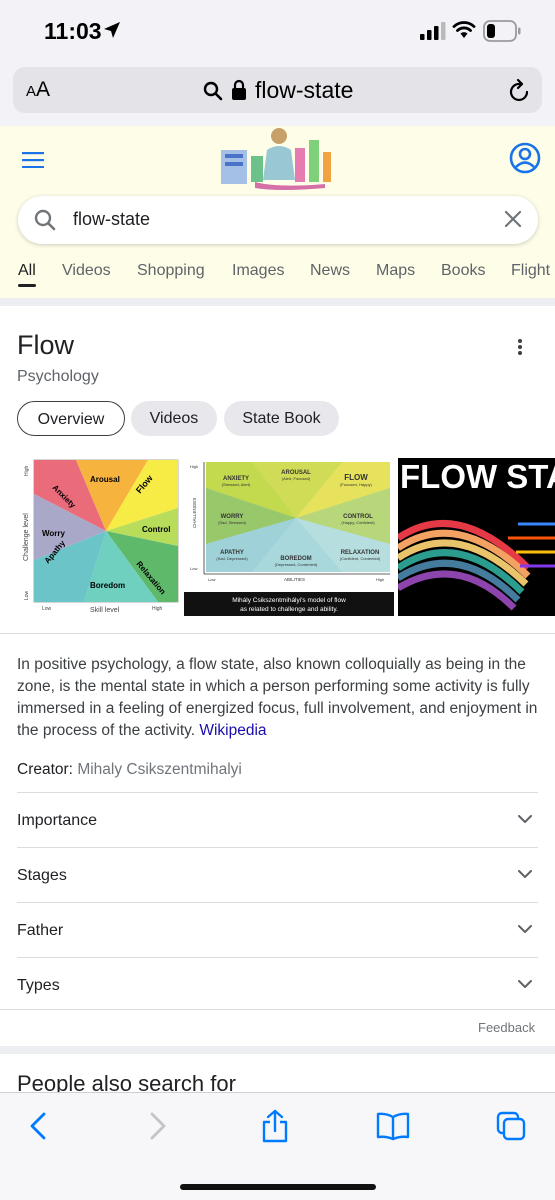 This screenshot has width=555, height=1200. I want to click on tabs-icon, so click(511, 1126).